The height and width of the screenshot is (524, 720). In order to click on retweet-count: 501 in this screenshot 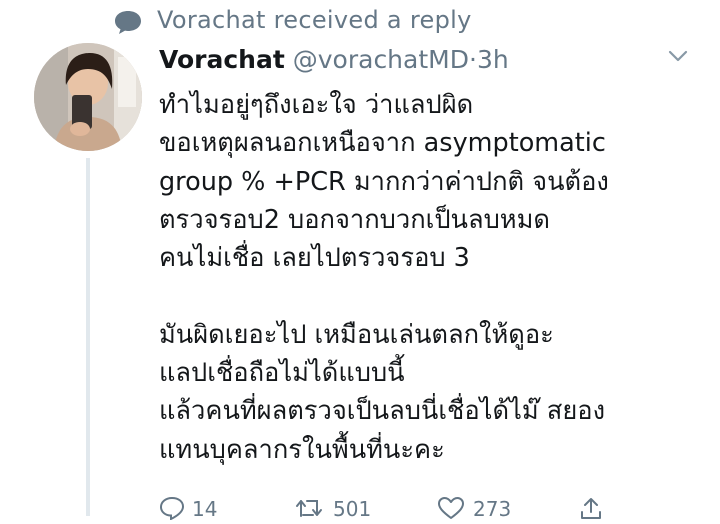, I will do `click(352, 509)`.